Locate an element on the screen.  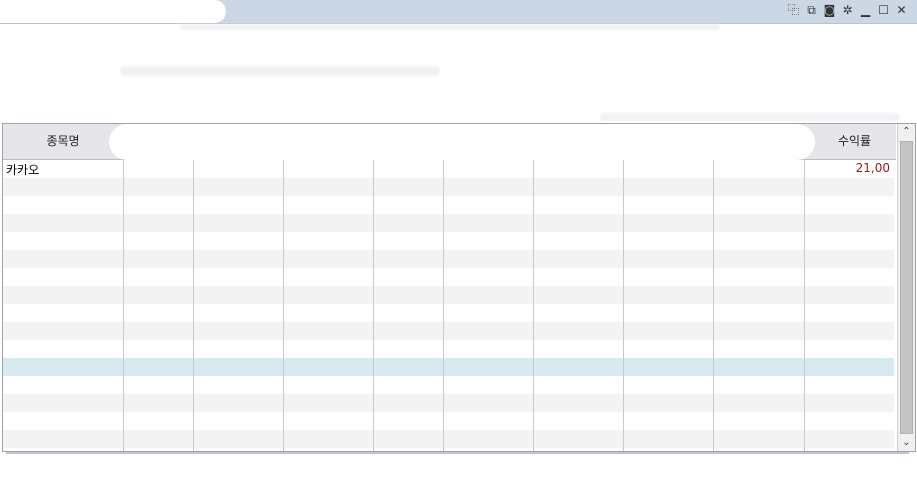
title-bar: ⿻ ⧉ ◙ ✲ ▁ ☐ ✕ is located at coordinates (458, 12).